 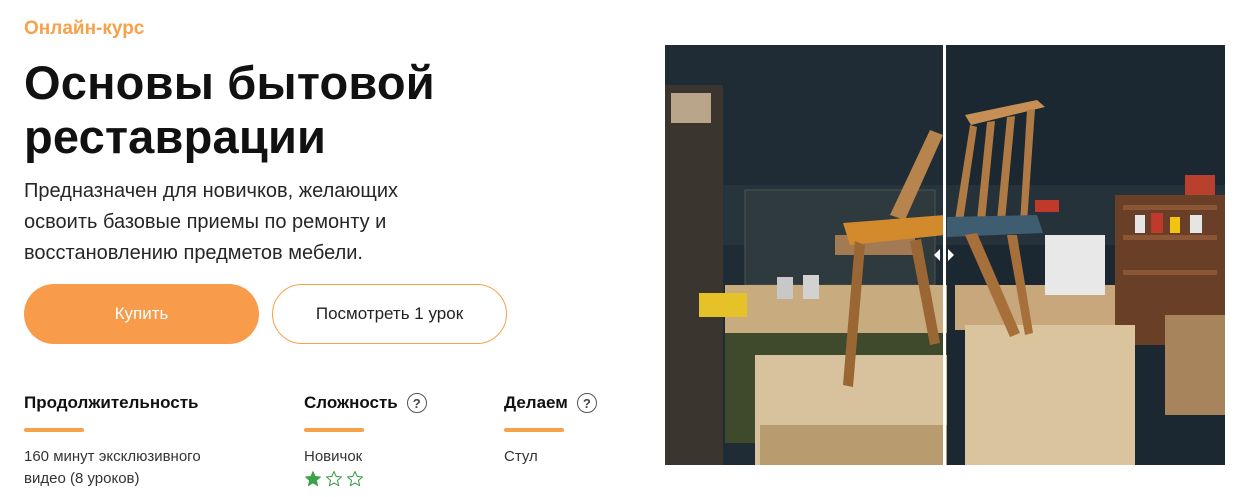 I want to click on star-filled-icon, so click(x=313, y=479).